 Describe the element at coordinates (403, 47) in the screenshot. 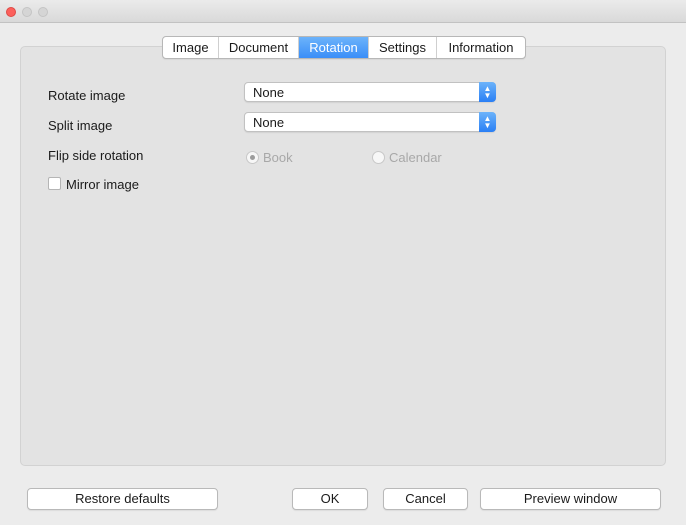

I see `tab-settings: Settings` at that location.